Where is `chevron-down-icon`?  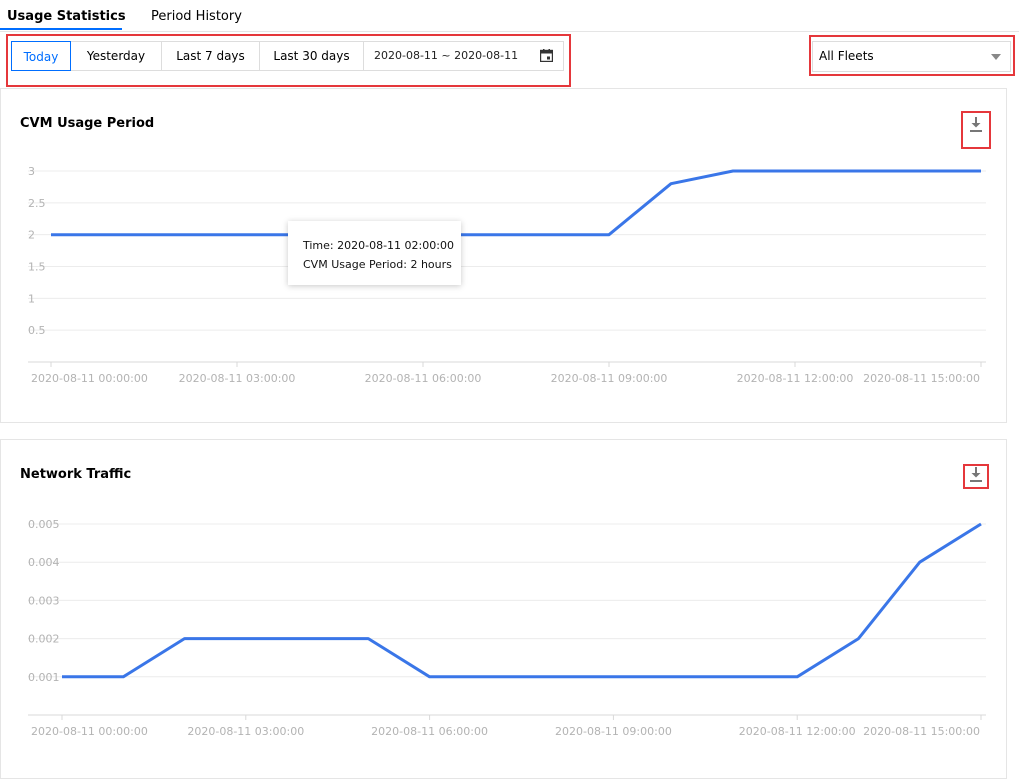 chevron-down-icon is located at coordinates (996, 57).